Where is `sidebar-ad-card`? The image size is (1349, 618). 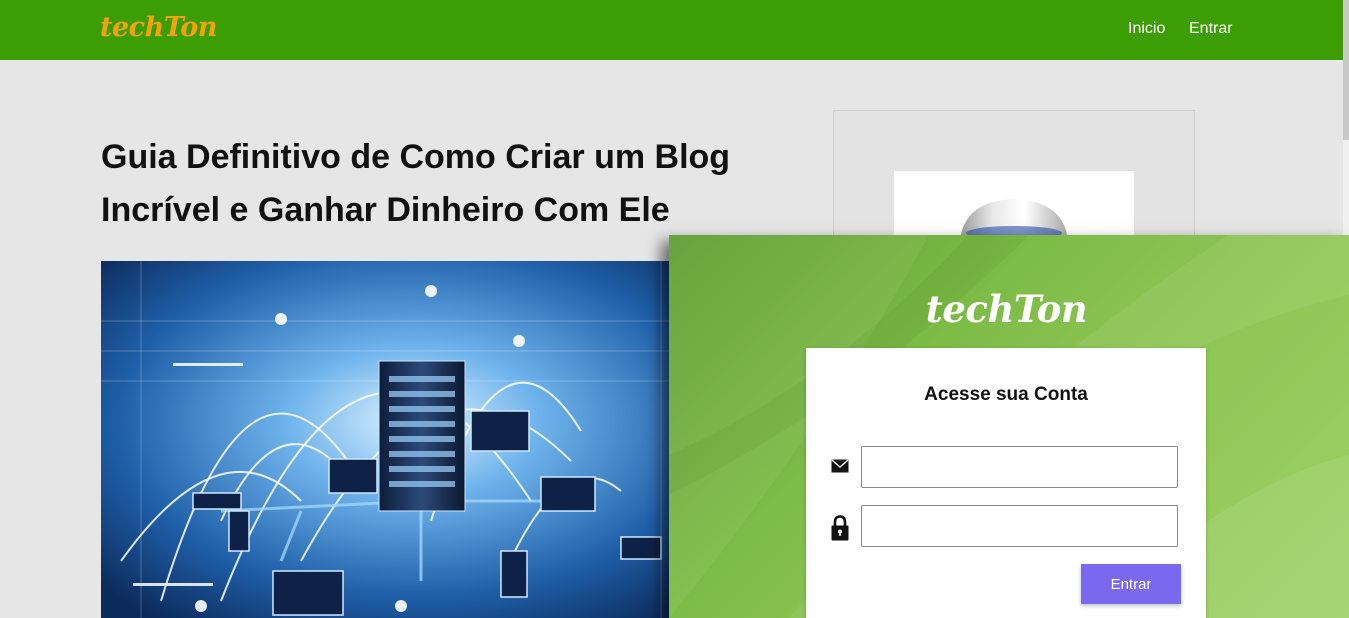
sidebar-ad-card is located at coordinates (1014, 176).